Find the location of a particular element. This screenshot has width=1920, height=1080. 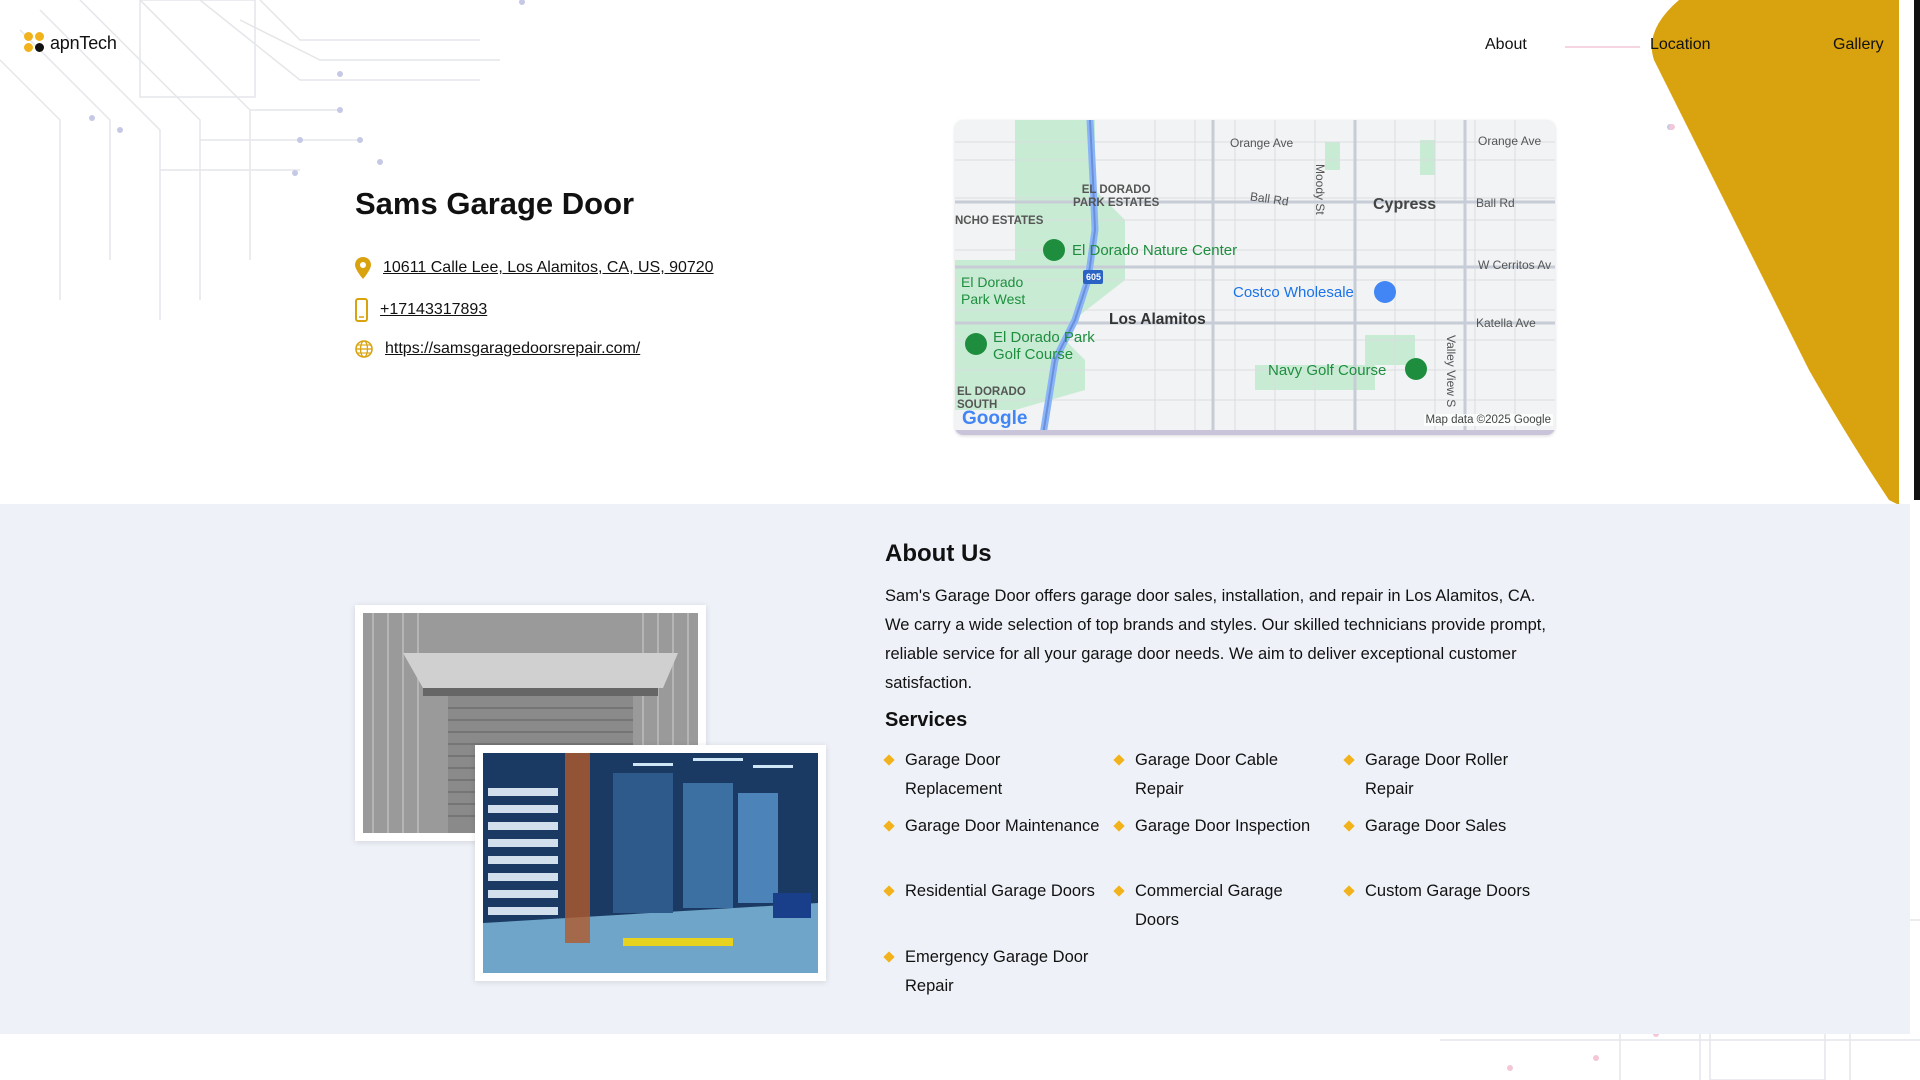

service-label: Garage Door Inspection is located at coordinates (1223, 826).